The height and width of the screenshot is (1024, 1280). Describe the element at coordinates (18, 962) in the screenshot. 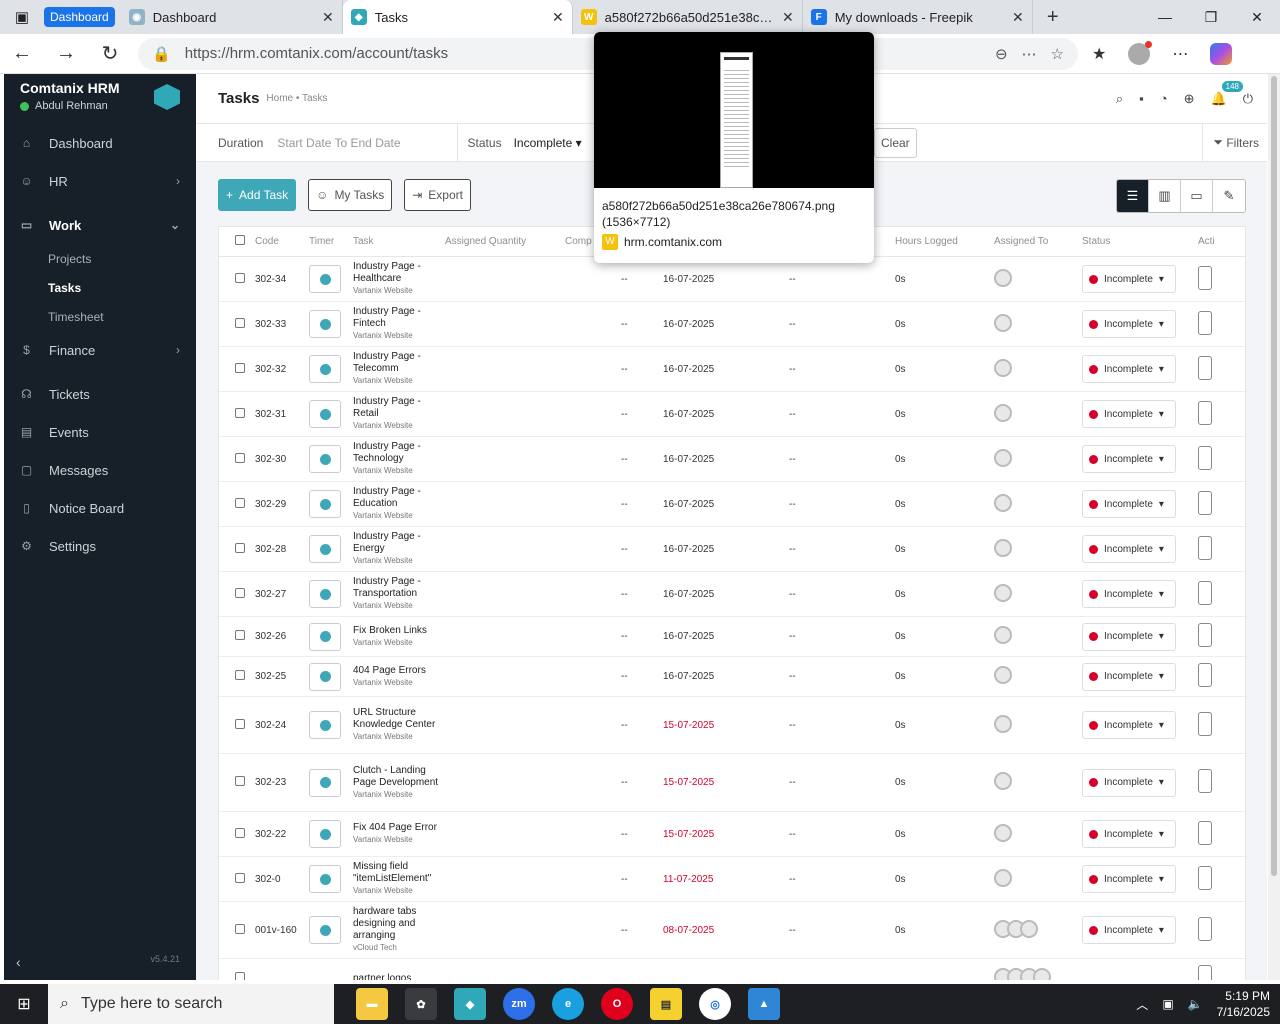

I see `collapse-sidebar-icon: ‹` at that location.